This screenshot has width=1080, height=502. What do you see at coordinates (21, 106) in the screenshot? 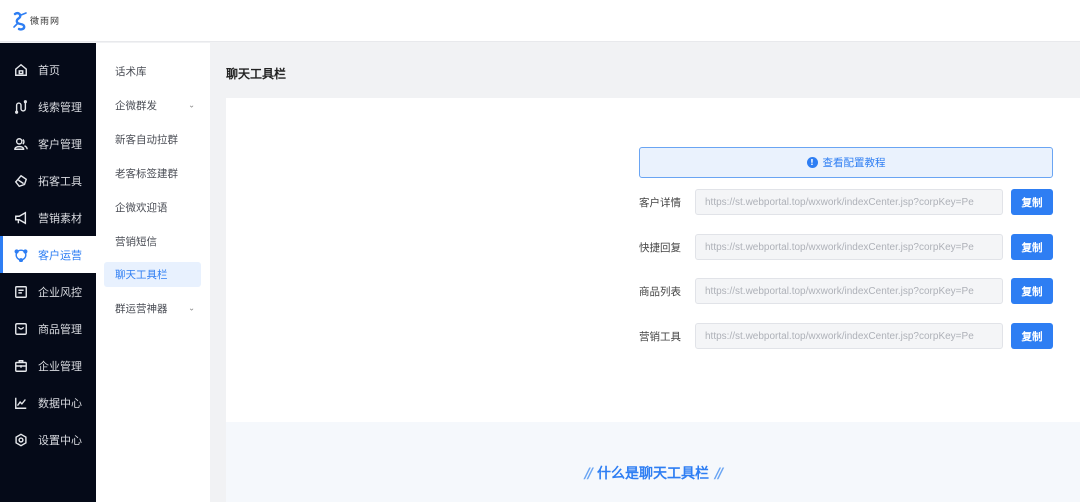
I see `leads-icon` at bounding box center [21, 106].